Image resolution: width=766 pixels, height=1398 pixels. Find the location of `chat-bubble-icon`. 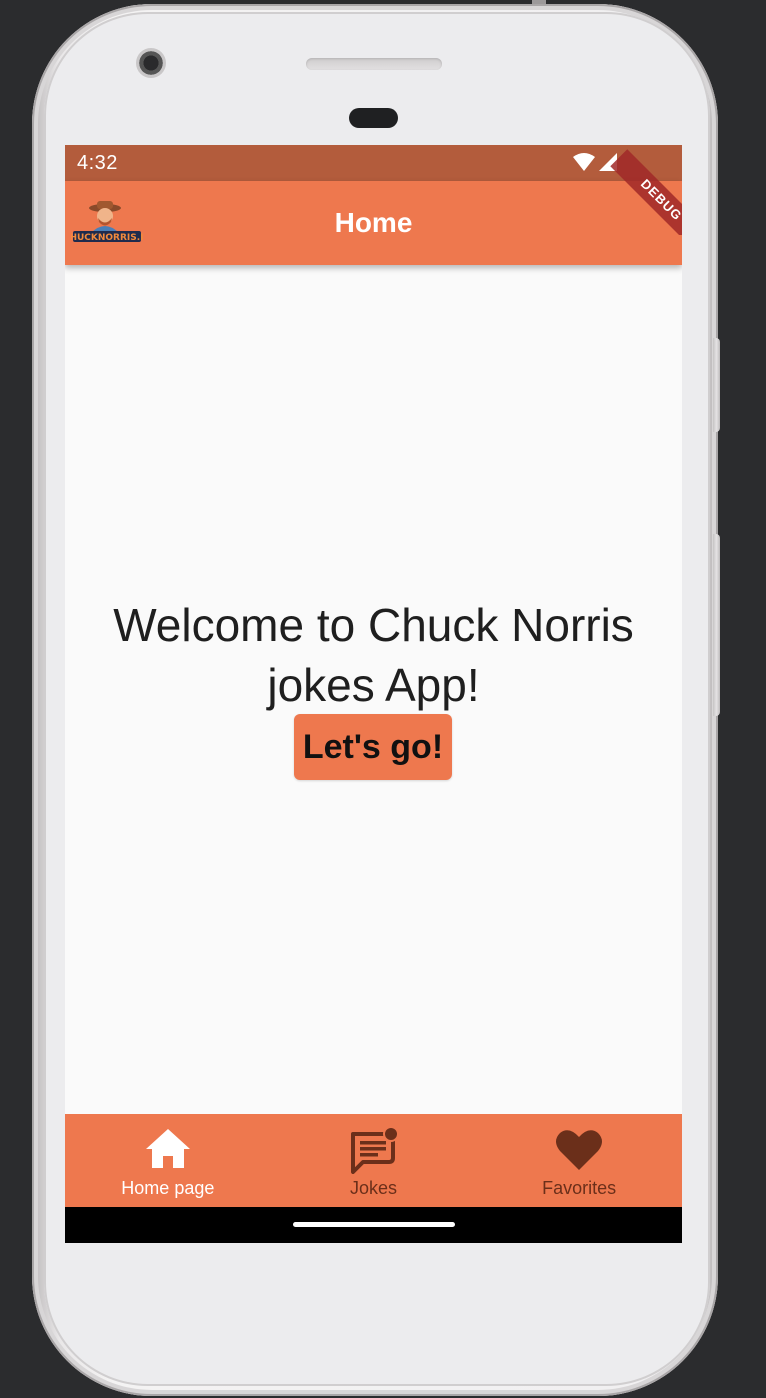

chat-bubble-icon is located at coordinates (374, 1150).